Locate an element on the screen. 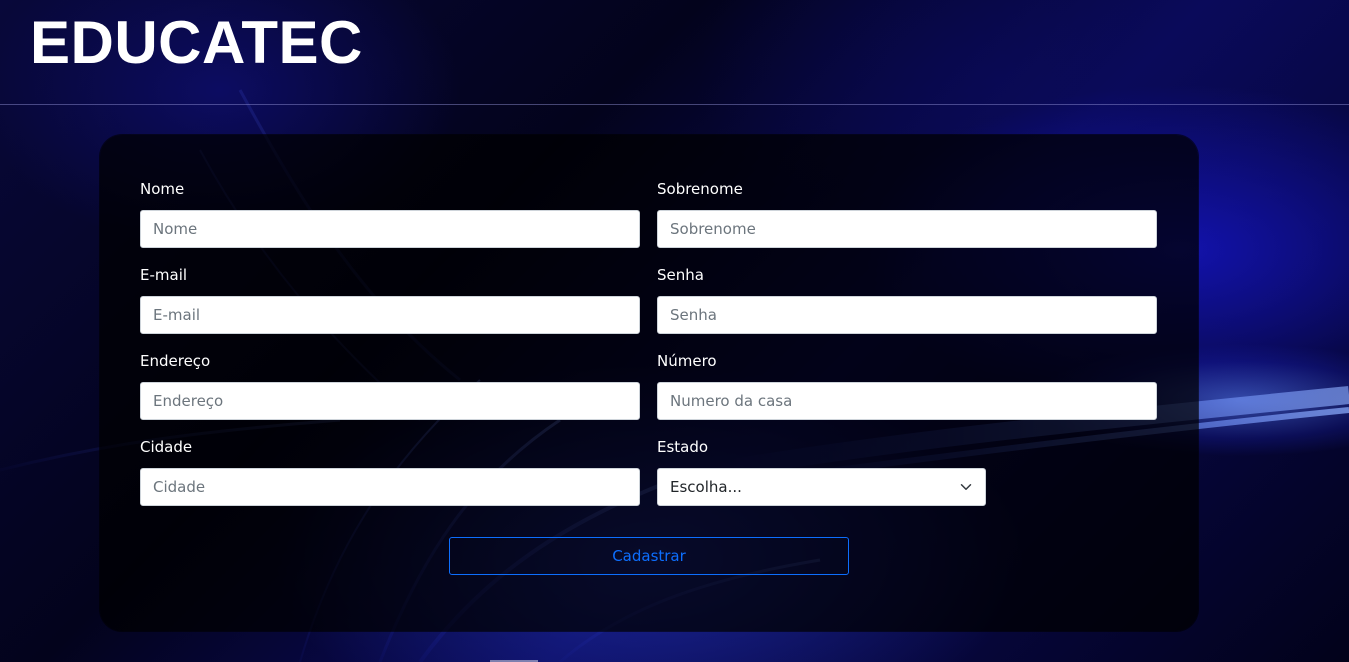 Image resolution: width=1349 pixels, height=662 pixels. brand-logo-text: EDUCATEC is located at coordinates (196, 42).